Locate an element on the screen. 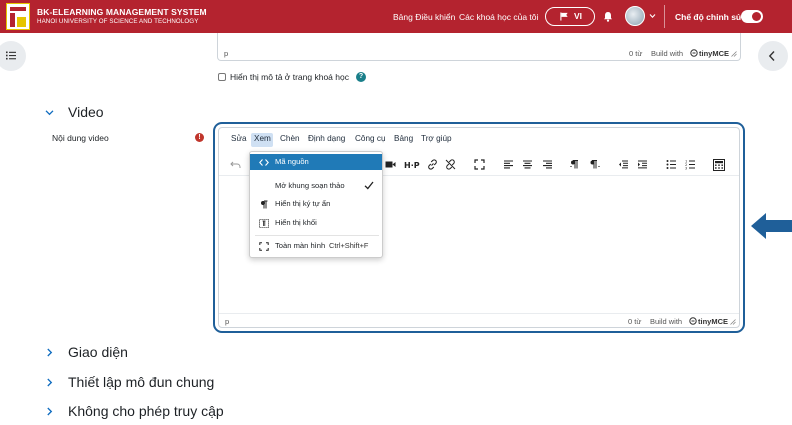 This screenshot has width=792, height=425. section-title-appearance: Giao diện is located at coordinates (98, 352).